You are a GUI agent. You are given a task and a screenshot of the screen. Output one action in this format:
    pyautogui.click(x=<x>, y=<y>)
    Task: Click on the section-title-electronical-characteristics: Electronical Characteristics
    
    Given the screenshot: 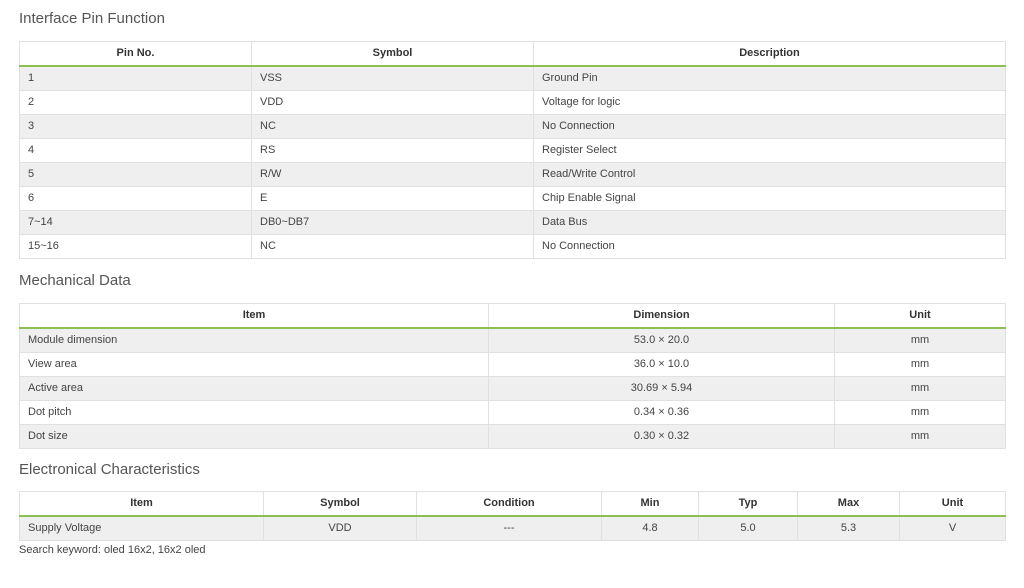 What is the action you would take?
    pyautogui.click(x=109, y=469)
    